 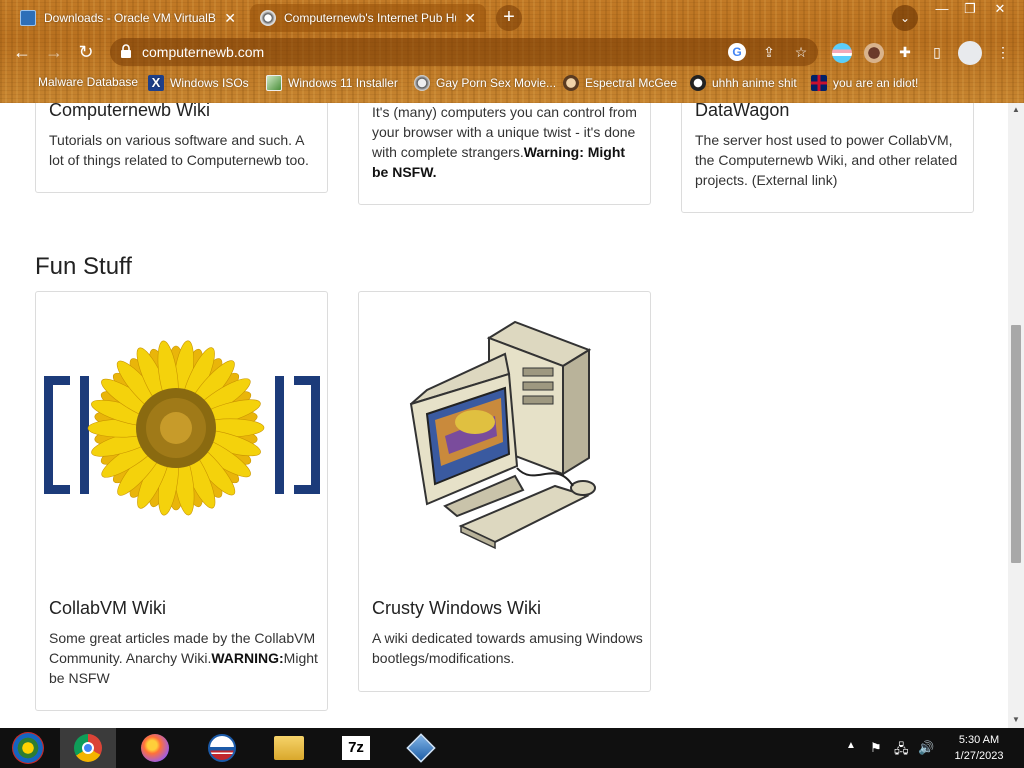 I want to click on profile-avatar-icon, so click(x=970, y=53).